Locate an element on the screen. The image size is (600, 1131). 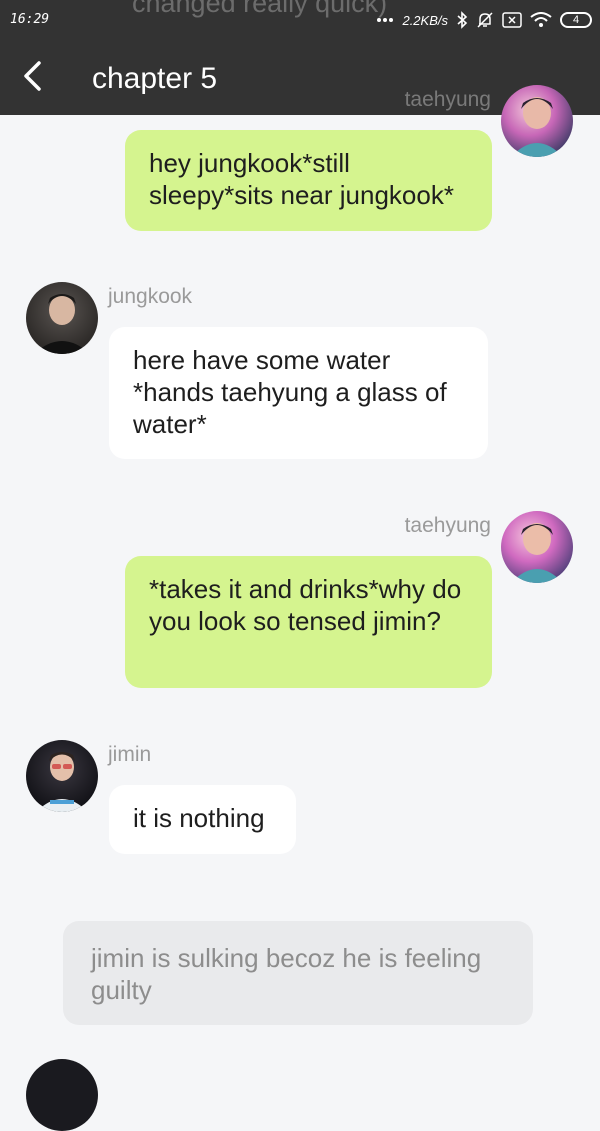
sender-name: jungkook is located at coordinates (150, 296).